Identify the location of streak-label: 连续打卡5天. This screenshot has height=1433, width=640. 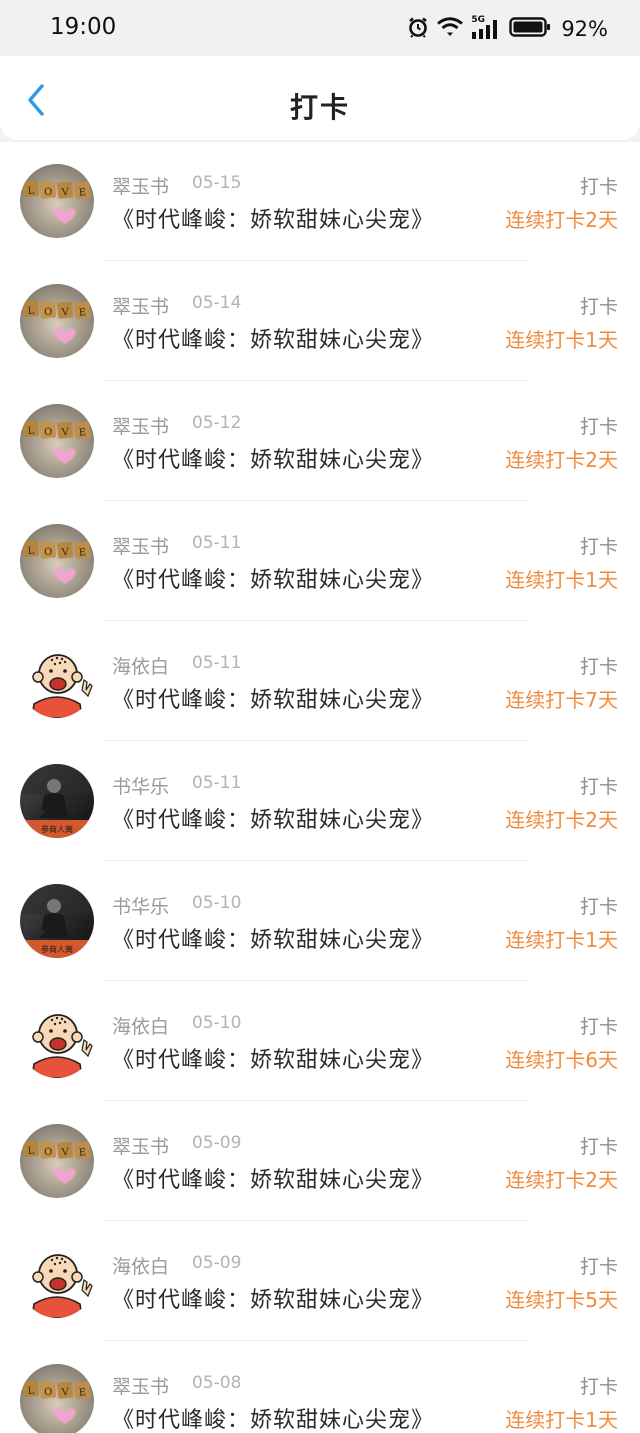
(561, 1300).